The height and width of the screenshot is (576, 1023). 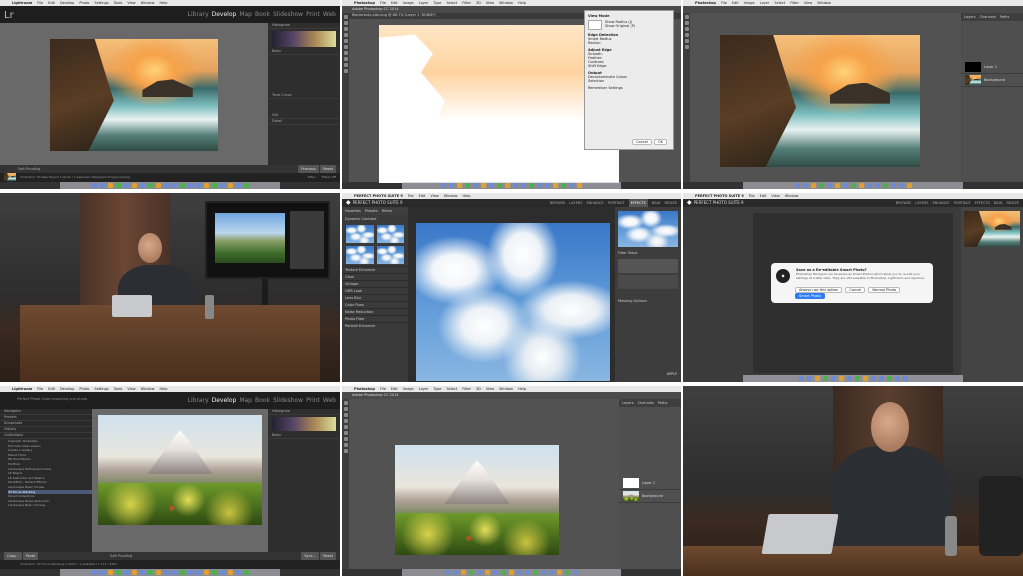 I want to click on marquee-tool-icon, so click(x=686, y=23).